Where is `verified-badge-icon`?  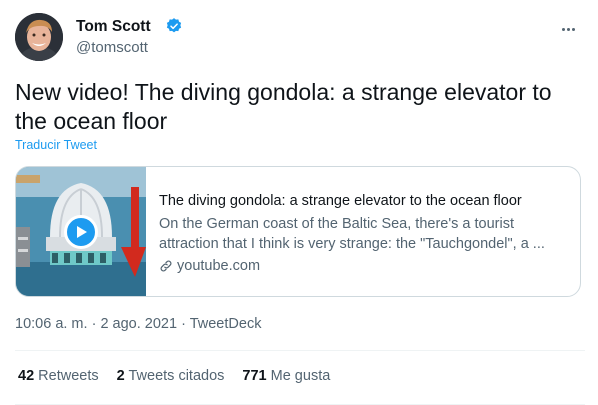 verified-badge-icon is located at coordinates (174, 25).